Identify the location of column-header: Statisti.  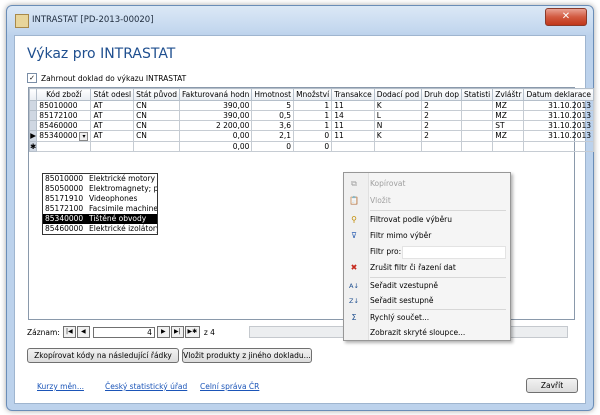
(477, 94).